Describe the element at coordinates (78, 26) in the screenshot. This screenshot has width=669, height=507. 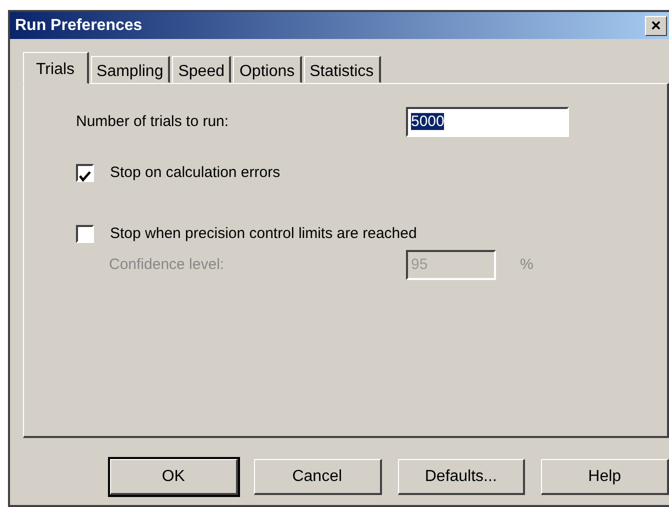
I see `window-title: Run Preferences` at that location.